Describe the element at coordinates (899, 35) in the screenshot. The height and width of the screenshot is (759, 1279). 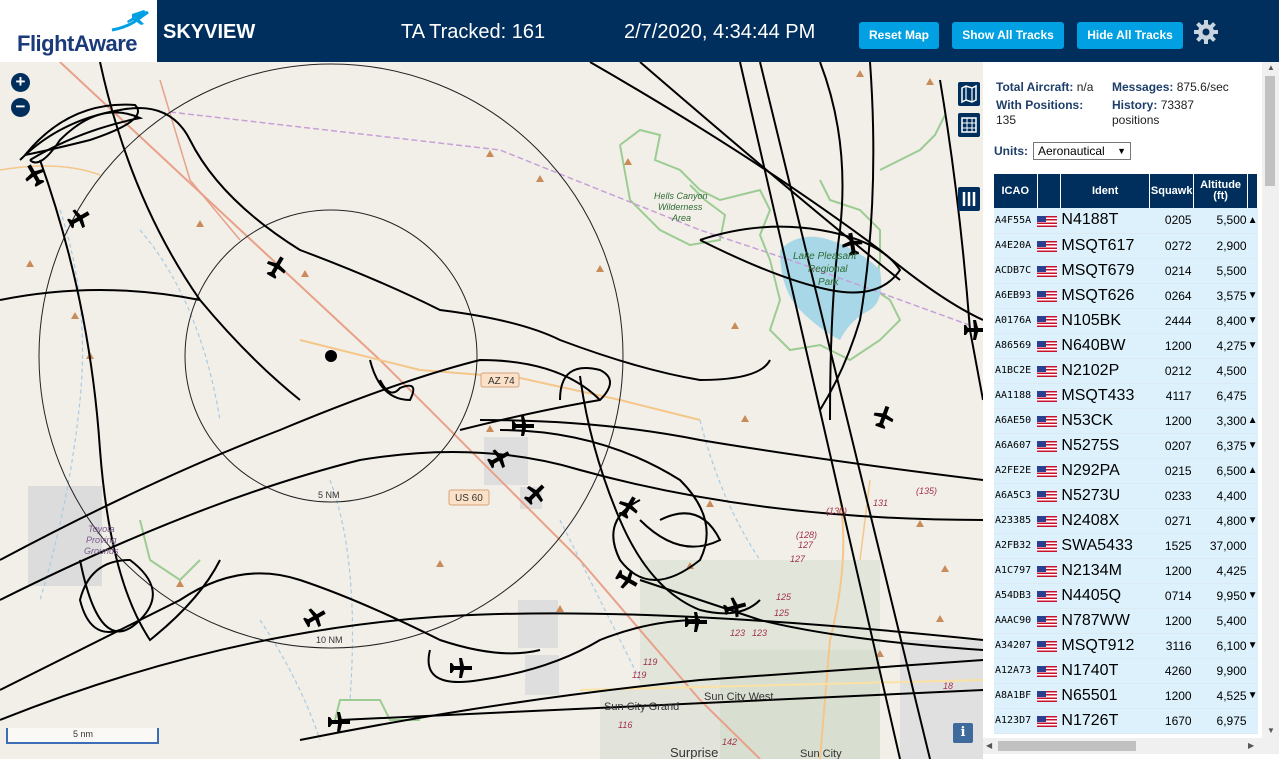
I see `reset-map-button: Reset Map` at that location.